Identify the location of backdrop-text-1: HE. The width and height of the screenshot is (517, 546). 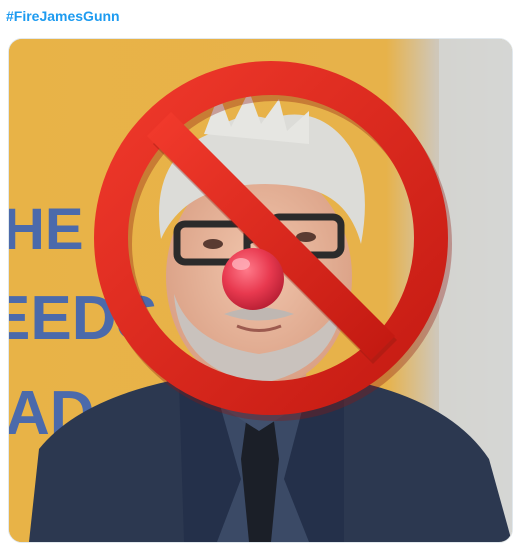
(46, 229).